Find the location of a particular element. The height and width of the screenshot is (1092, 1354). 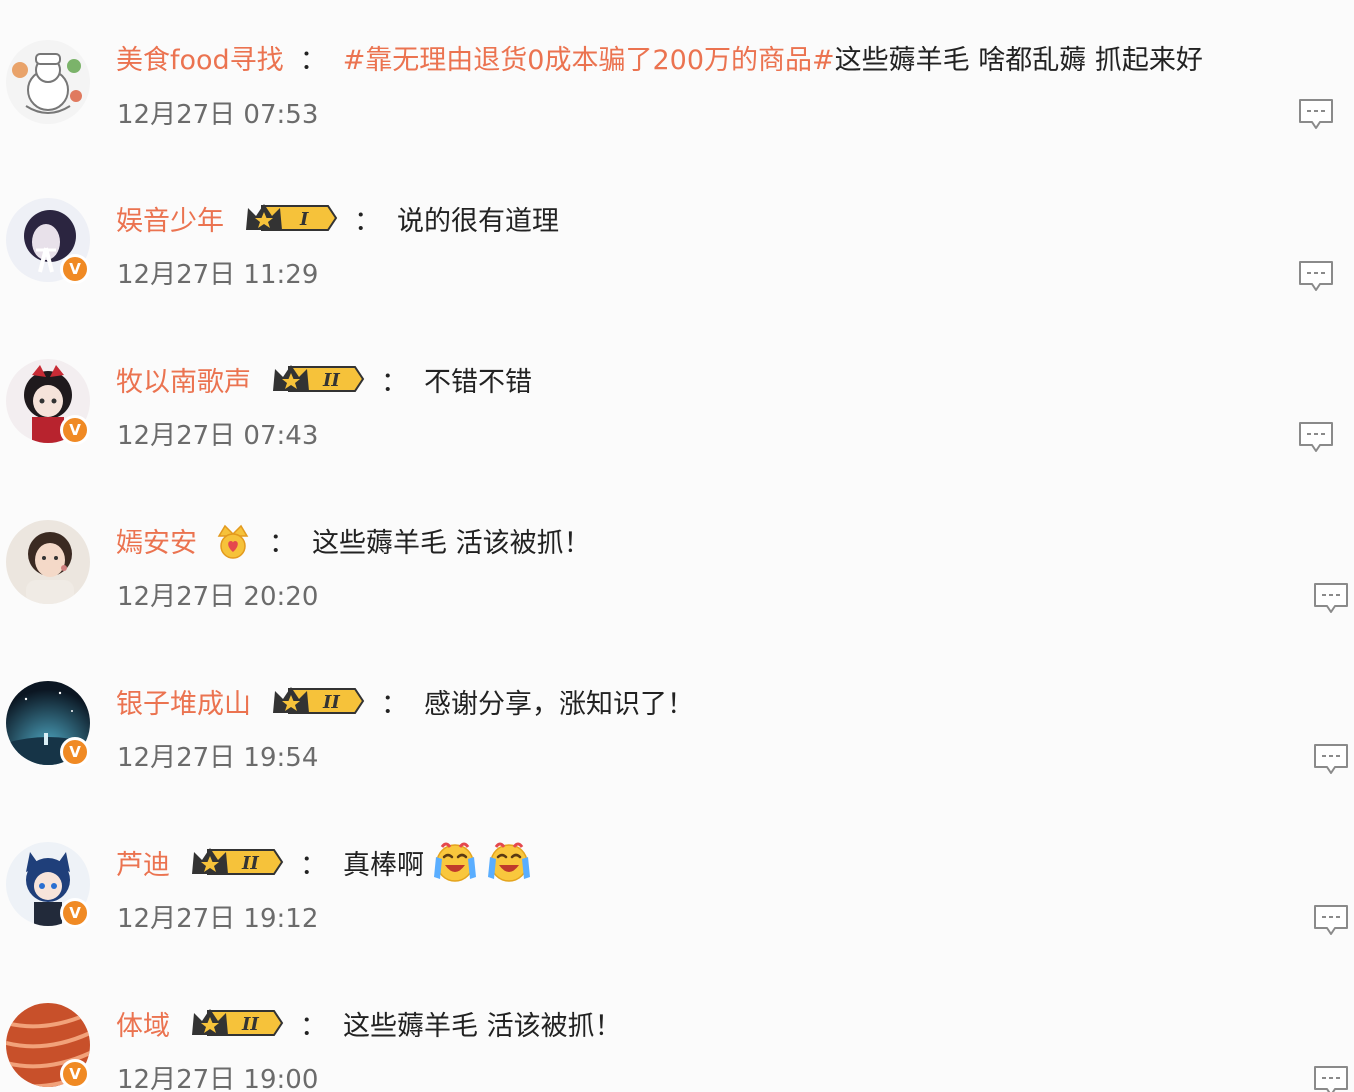

comment-time: 12月27日 19:00 is located at coordinates (218, 1078).